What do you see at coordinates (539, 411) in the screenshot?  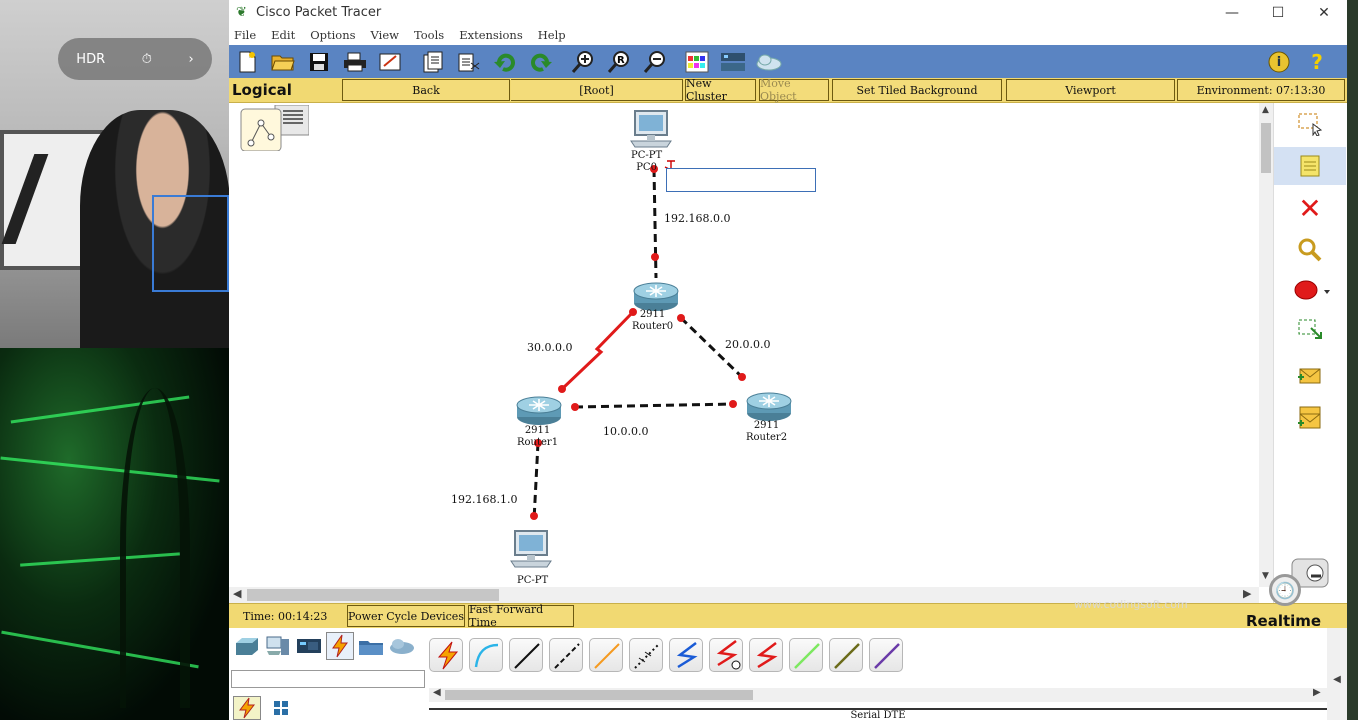 I see `router1-icon` at bounding box center [539, 411].